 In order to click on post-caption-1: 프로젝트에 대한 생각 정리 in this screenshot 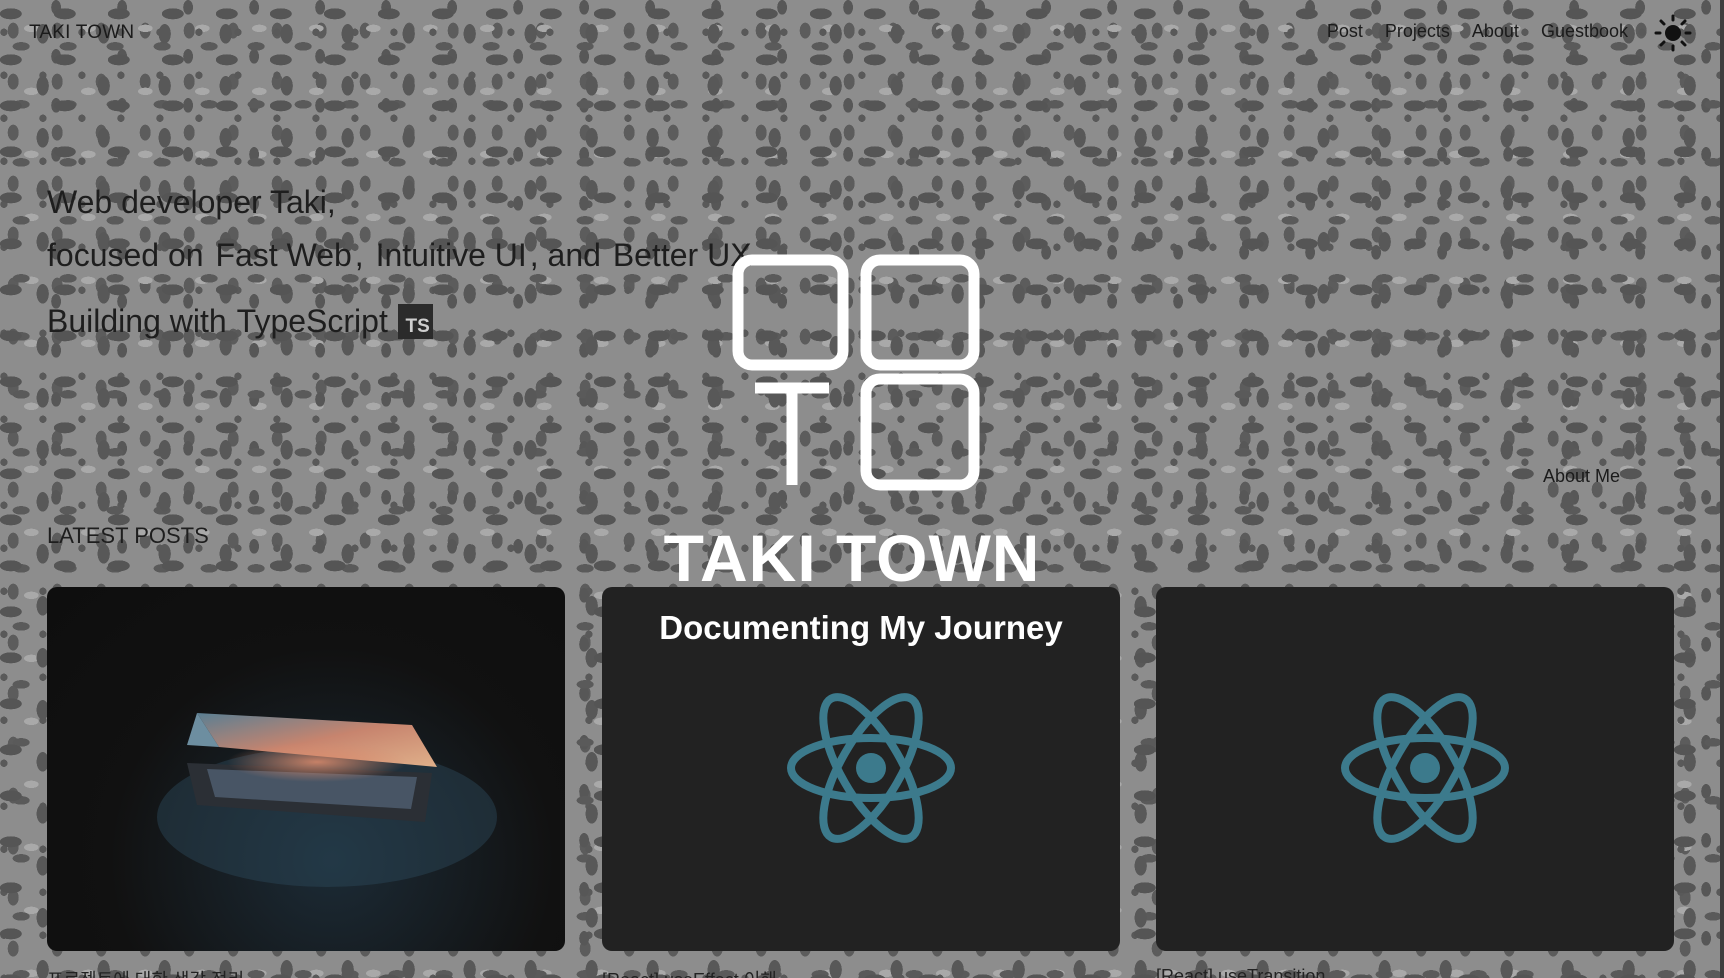, I will do `click(297, 972)`.